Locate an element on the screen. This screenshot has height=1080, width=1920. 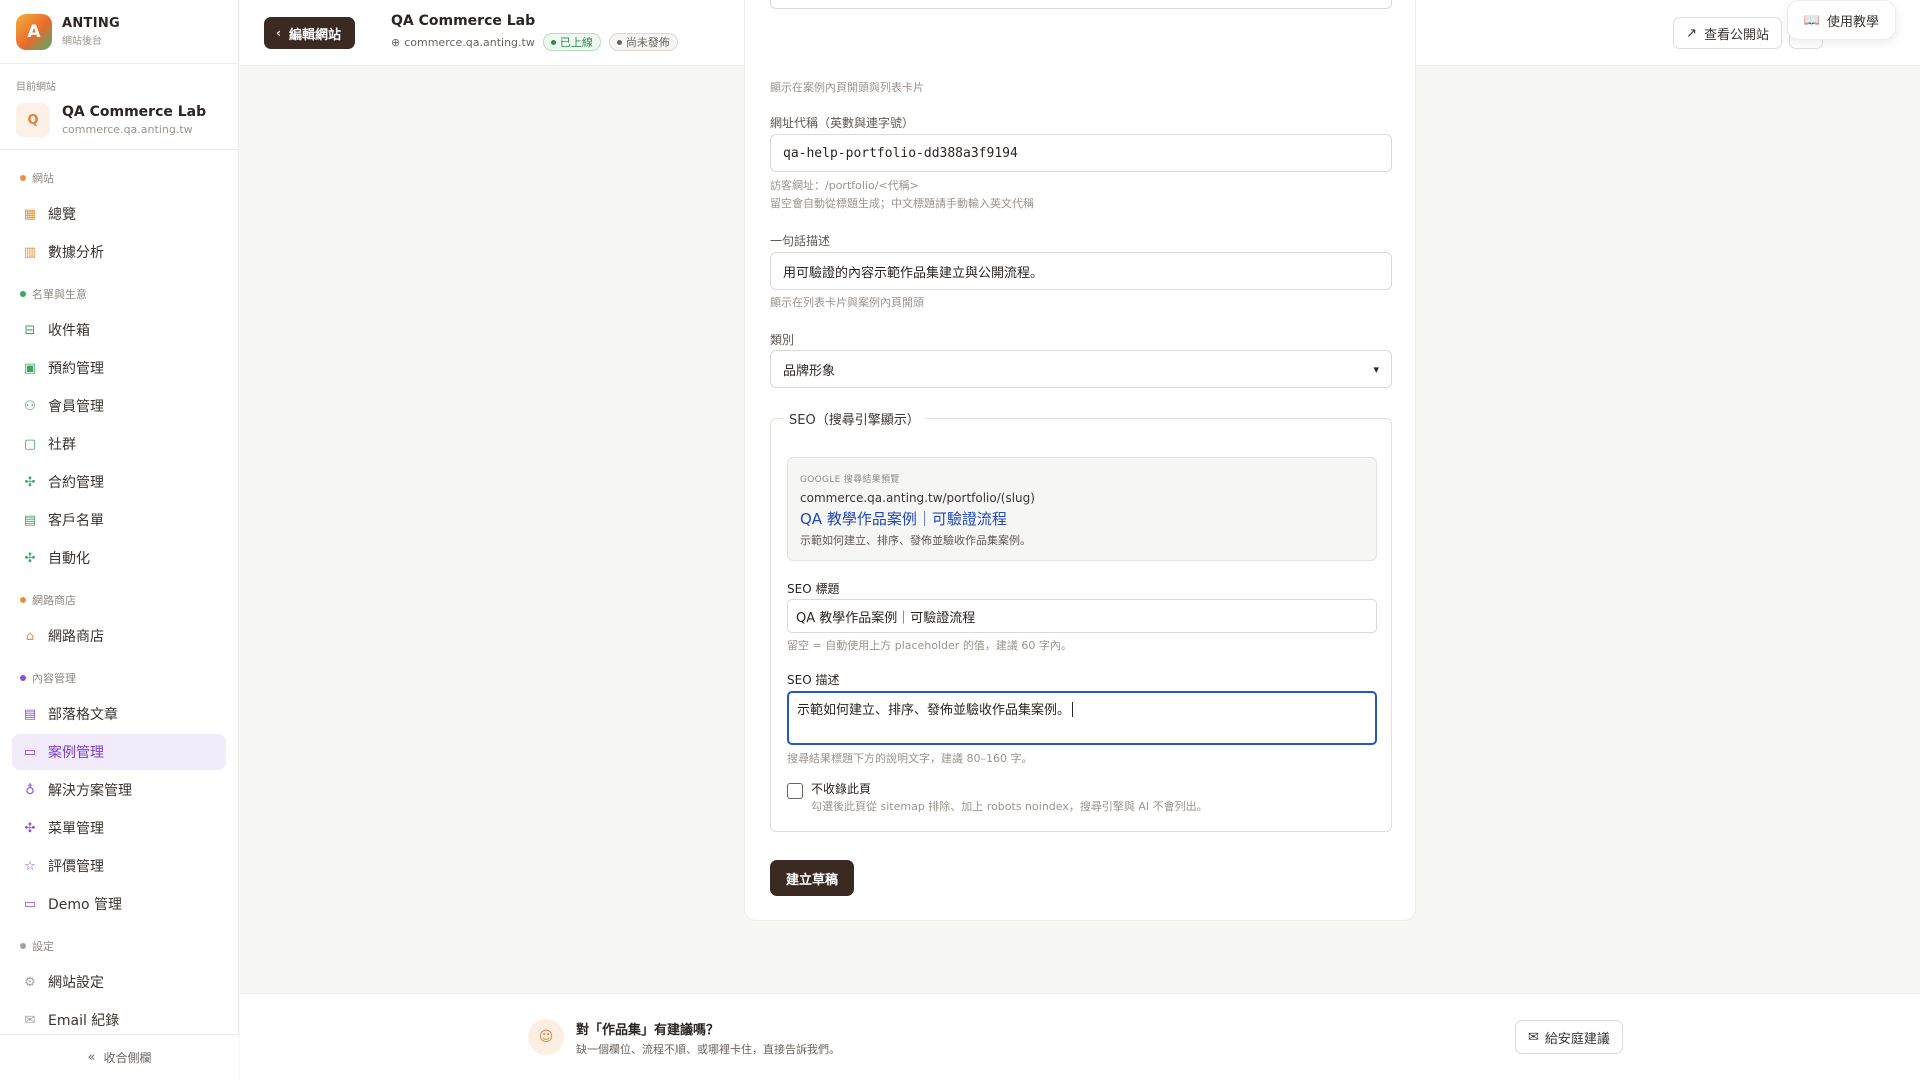
slug-label: 網址代稱（英數與連字號） is located at coordinates (842, 123).